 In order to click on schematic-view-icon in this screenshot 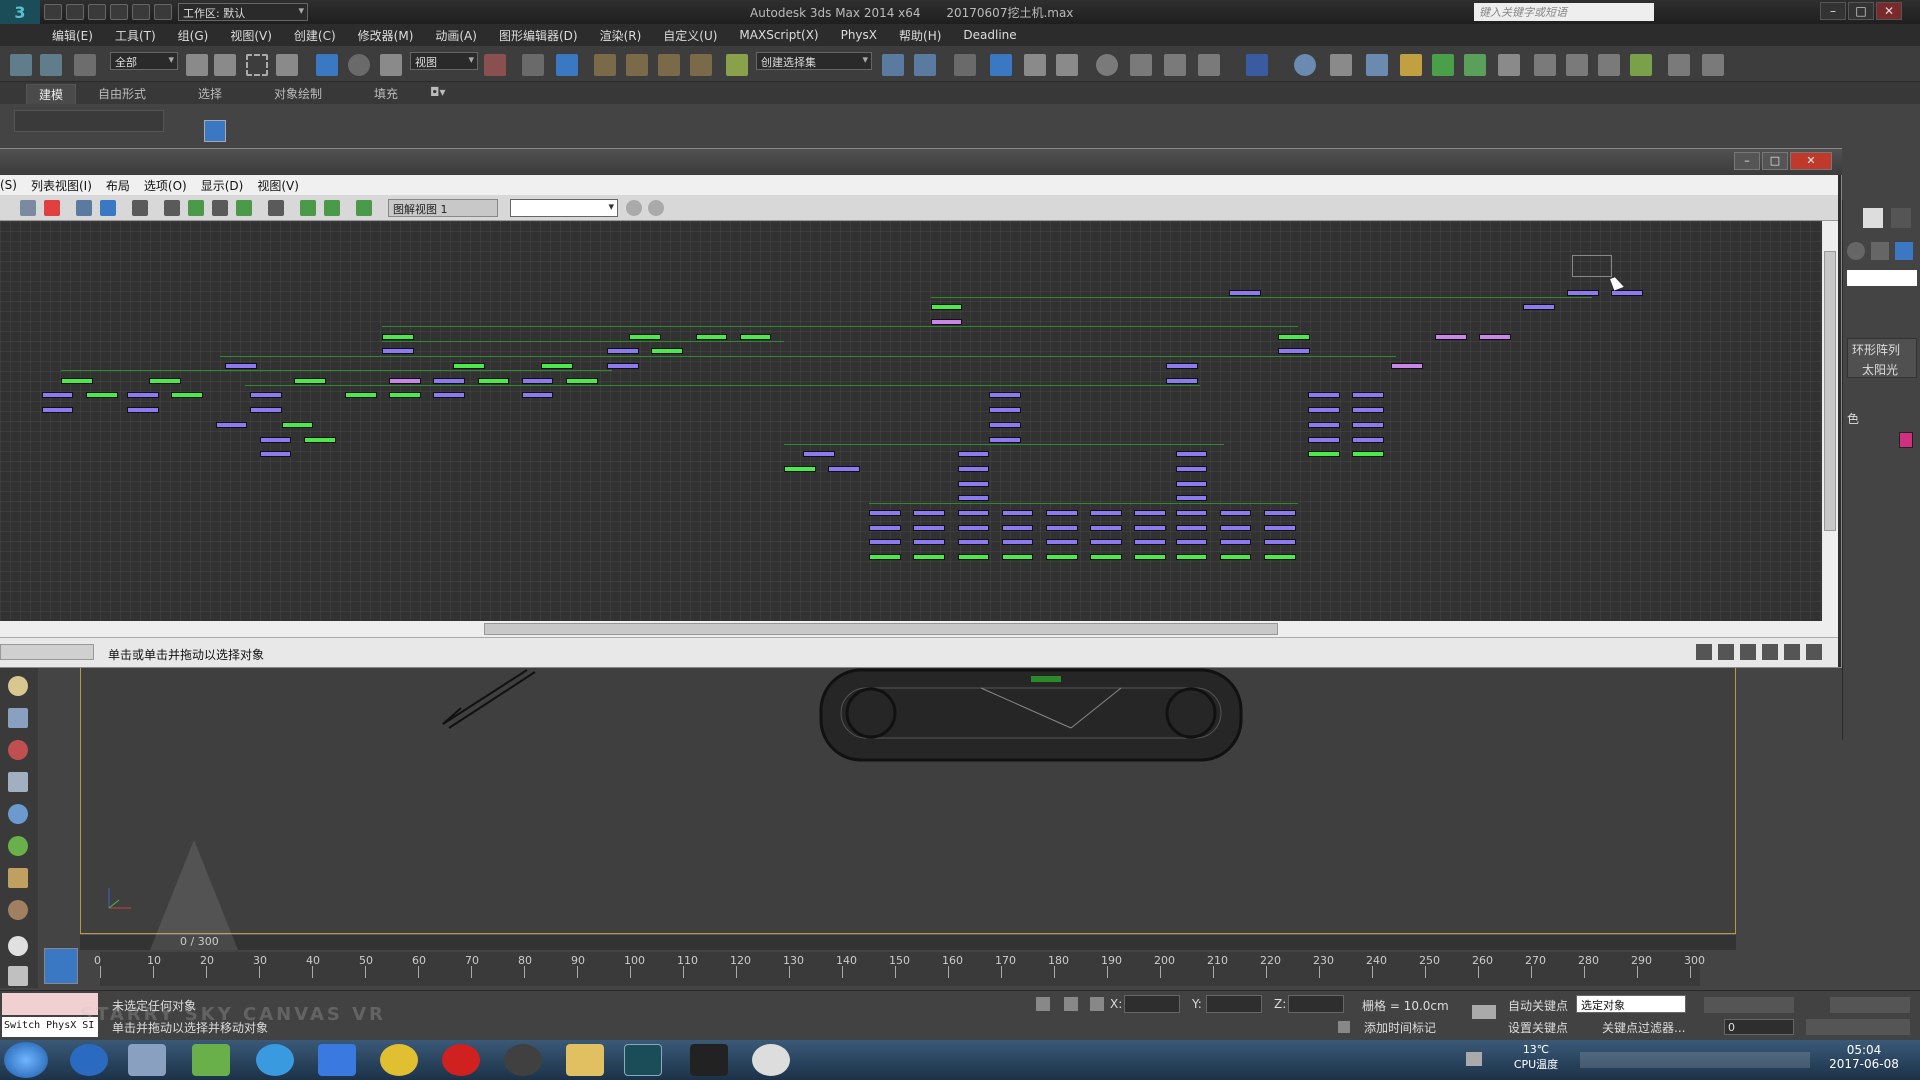, I will do `click(1067, 65)`.